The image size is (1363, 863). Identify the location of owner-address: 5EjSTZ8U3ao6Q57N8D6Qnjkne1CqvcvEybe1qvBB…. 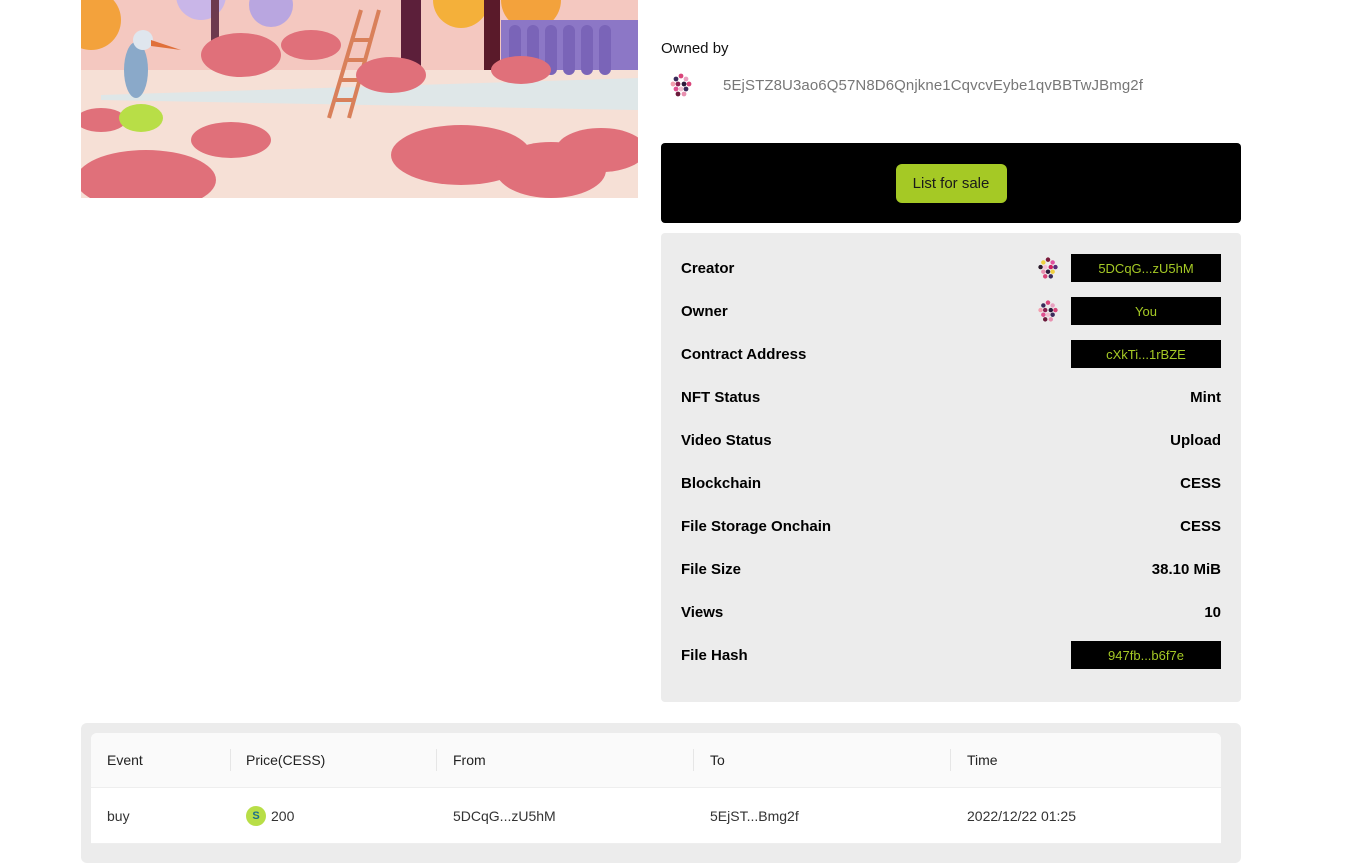
(933, 85).